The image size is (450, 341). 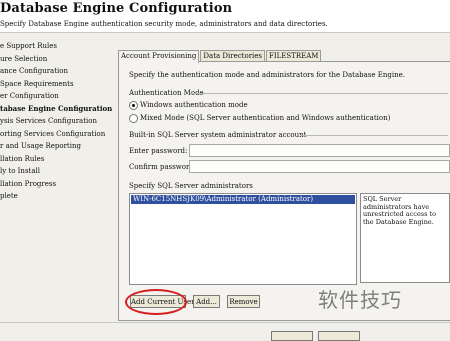 What do you see at coordinates (156, 302) in the screenshot?
I see `highlight-circle` at bounding box center [156, 302].